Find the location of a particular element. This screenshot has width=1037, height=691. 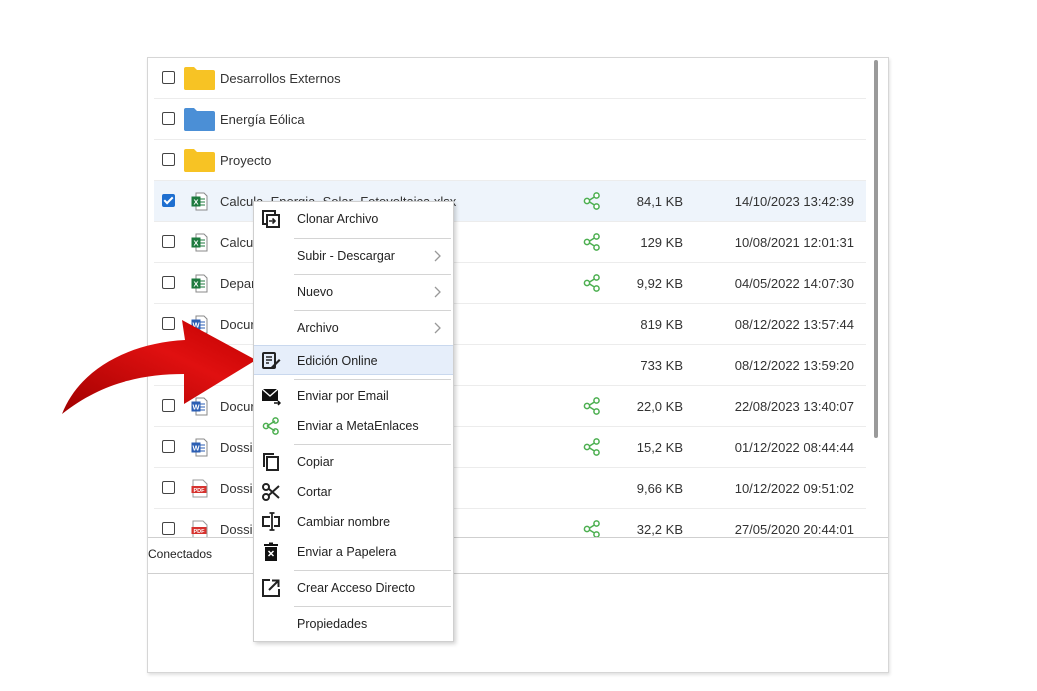

menu-item-edicion-online: Edición Online is located at coordinates (353, 360).